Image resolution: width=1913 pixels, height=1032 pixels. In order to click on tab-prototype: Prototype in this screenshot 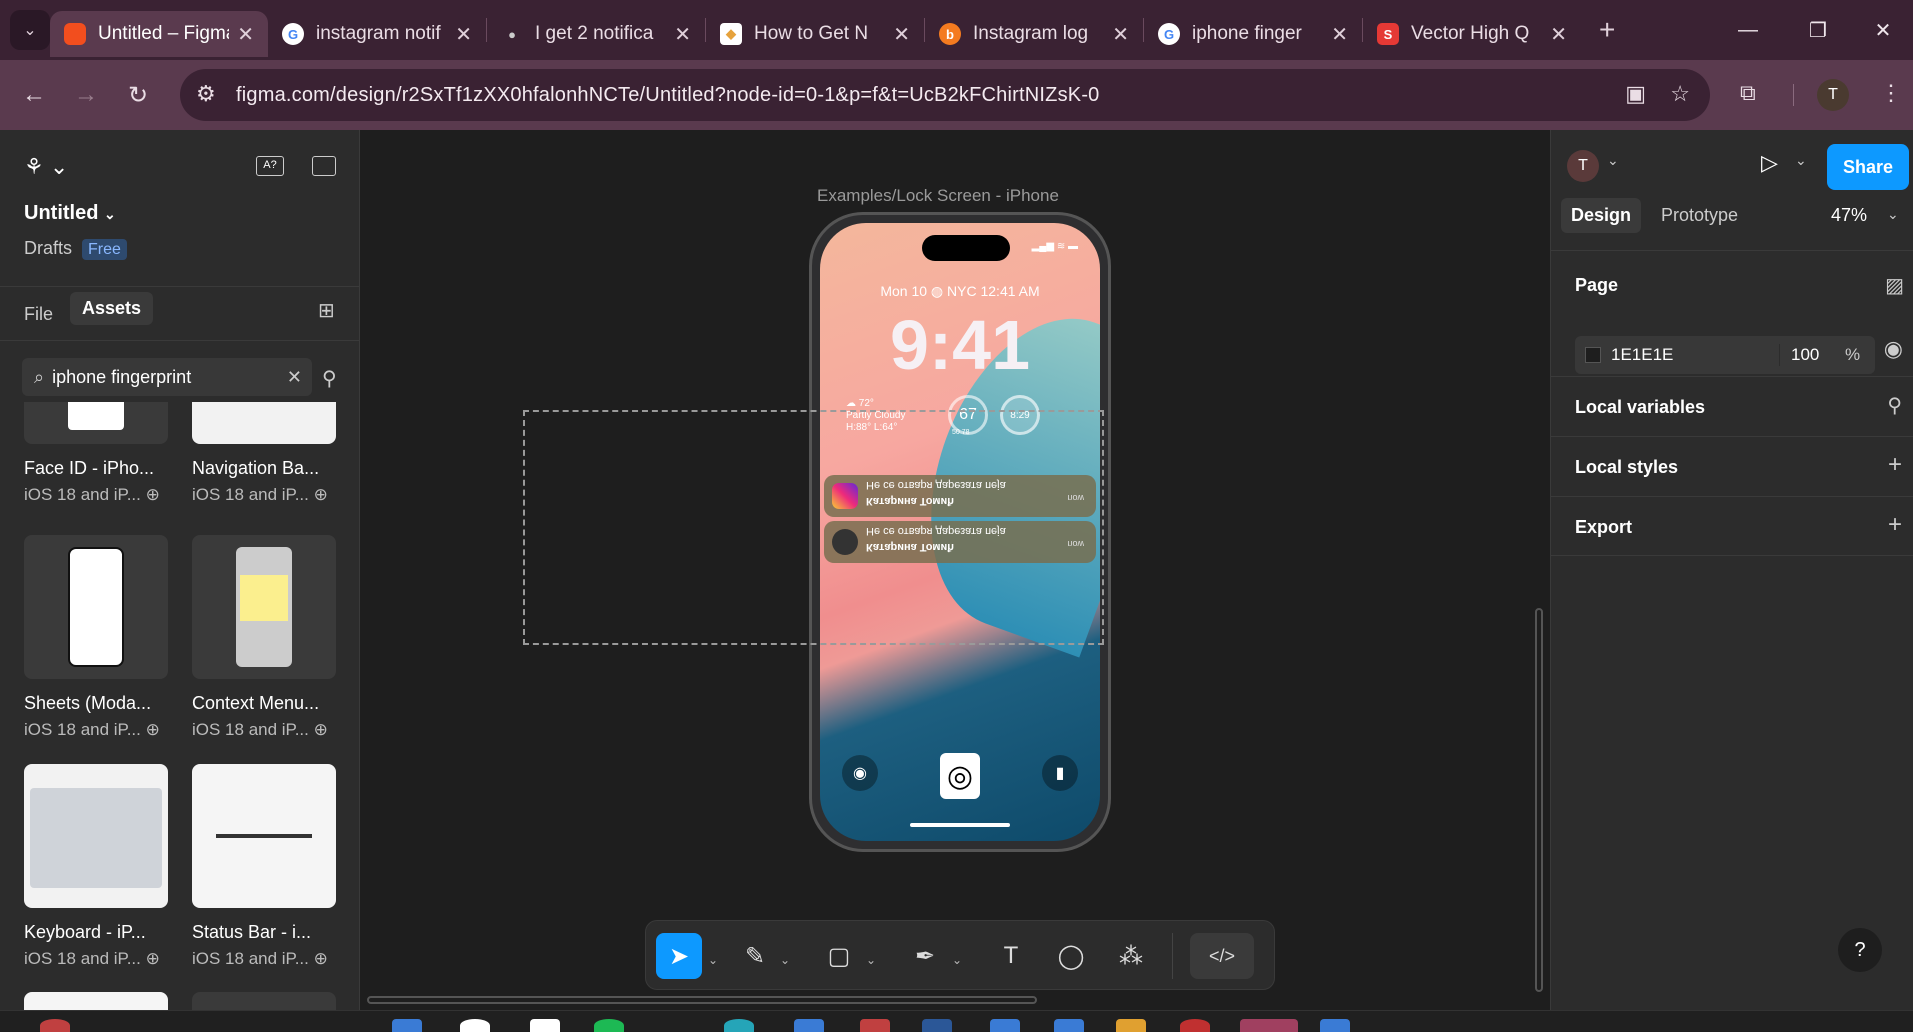, I will do `click(1699, 215)`.